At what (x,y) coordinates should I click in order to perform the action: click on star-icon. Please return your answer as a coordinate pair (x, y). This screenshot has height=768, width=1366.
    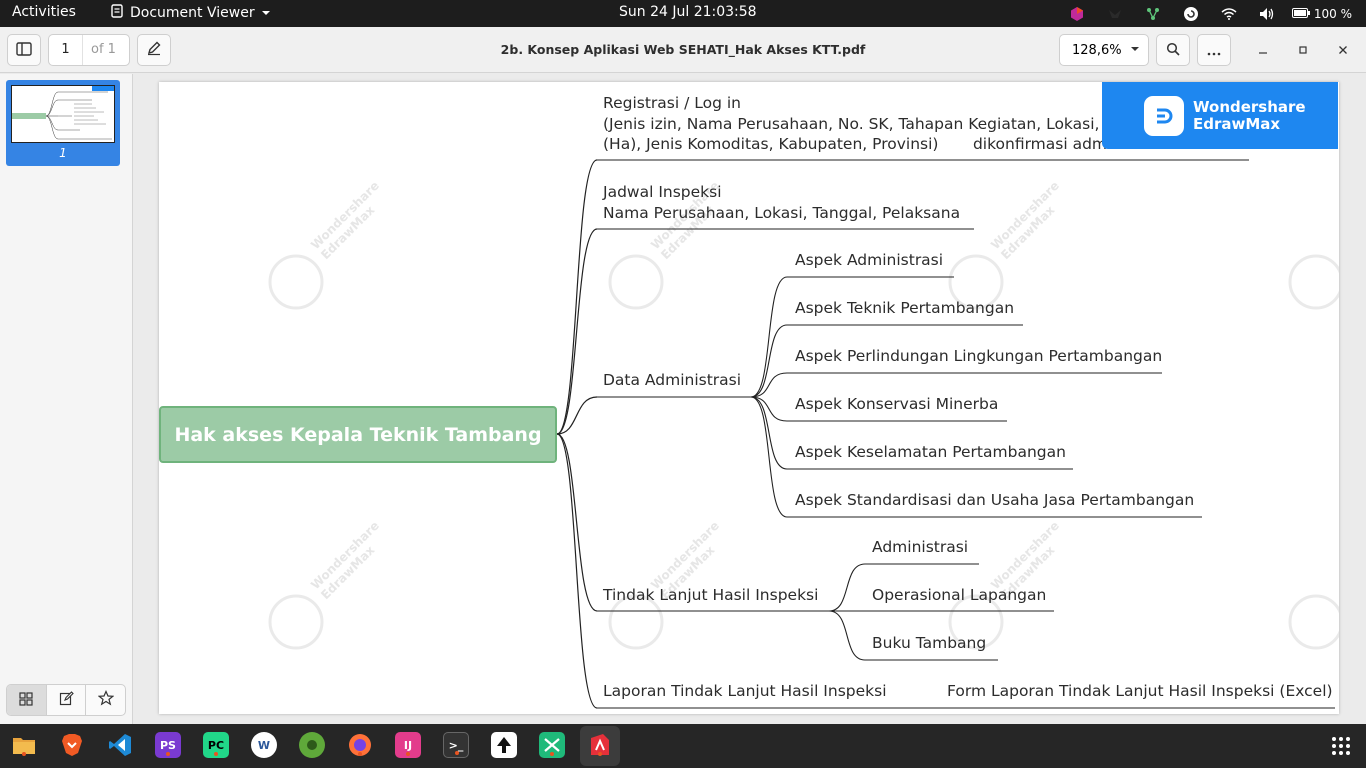
    Looking at the image, I should click on (106, 700).